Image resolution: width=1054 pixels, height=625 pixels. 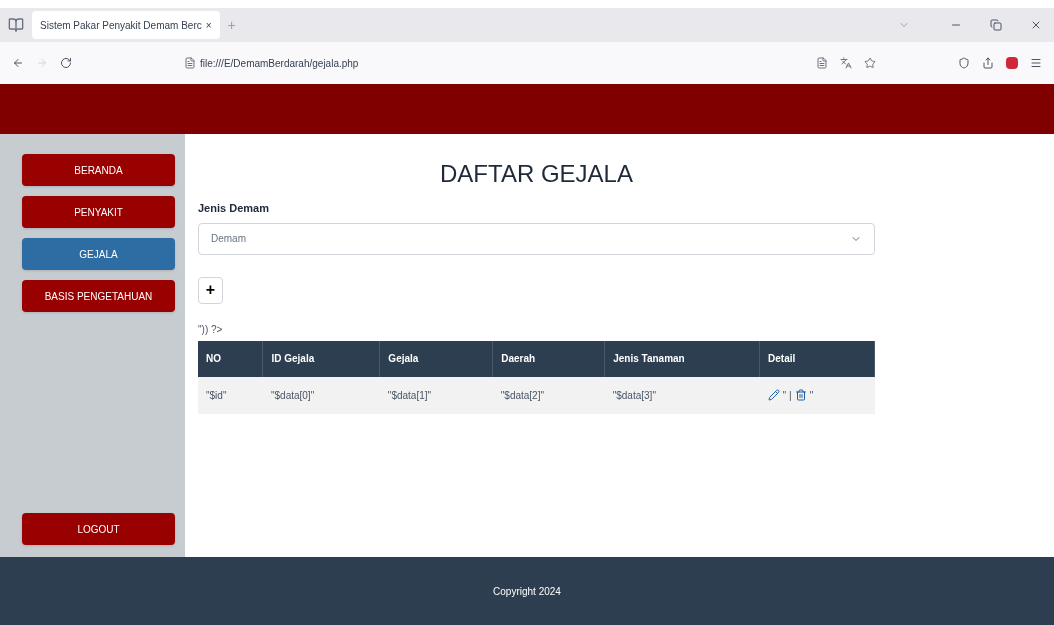 What do you see at coordinates (800, 395) in the screenshot?
I see `trash-icon` at bounding box center [800, 395].